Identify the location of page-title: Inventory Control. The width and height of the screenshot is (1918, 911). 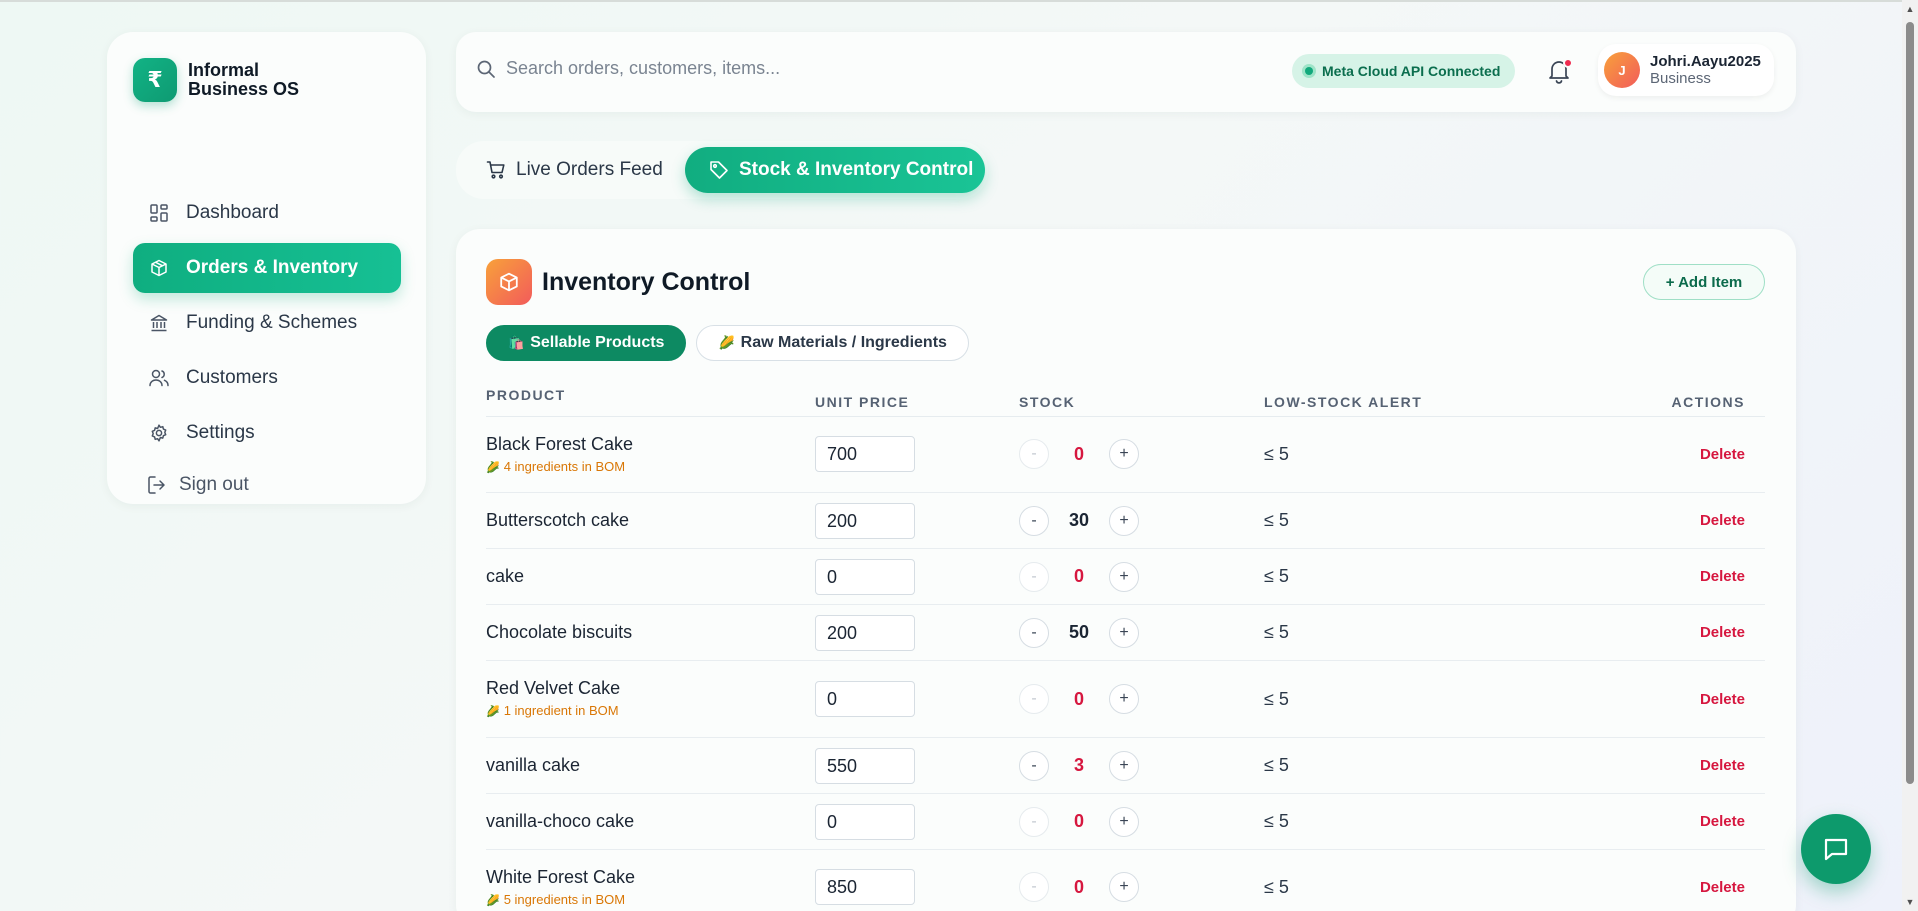
(646, 281).